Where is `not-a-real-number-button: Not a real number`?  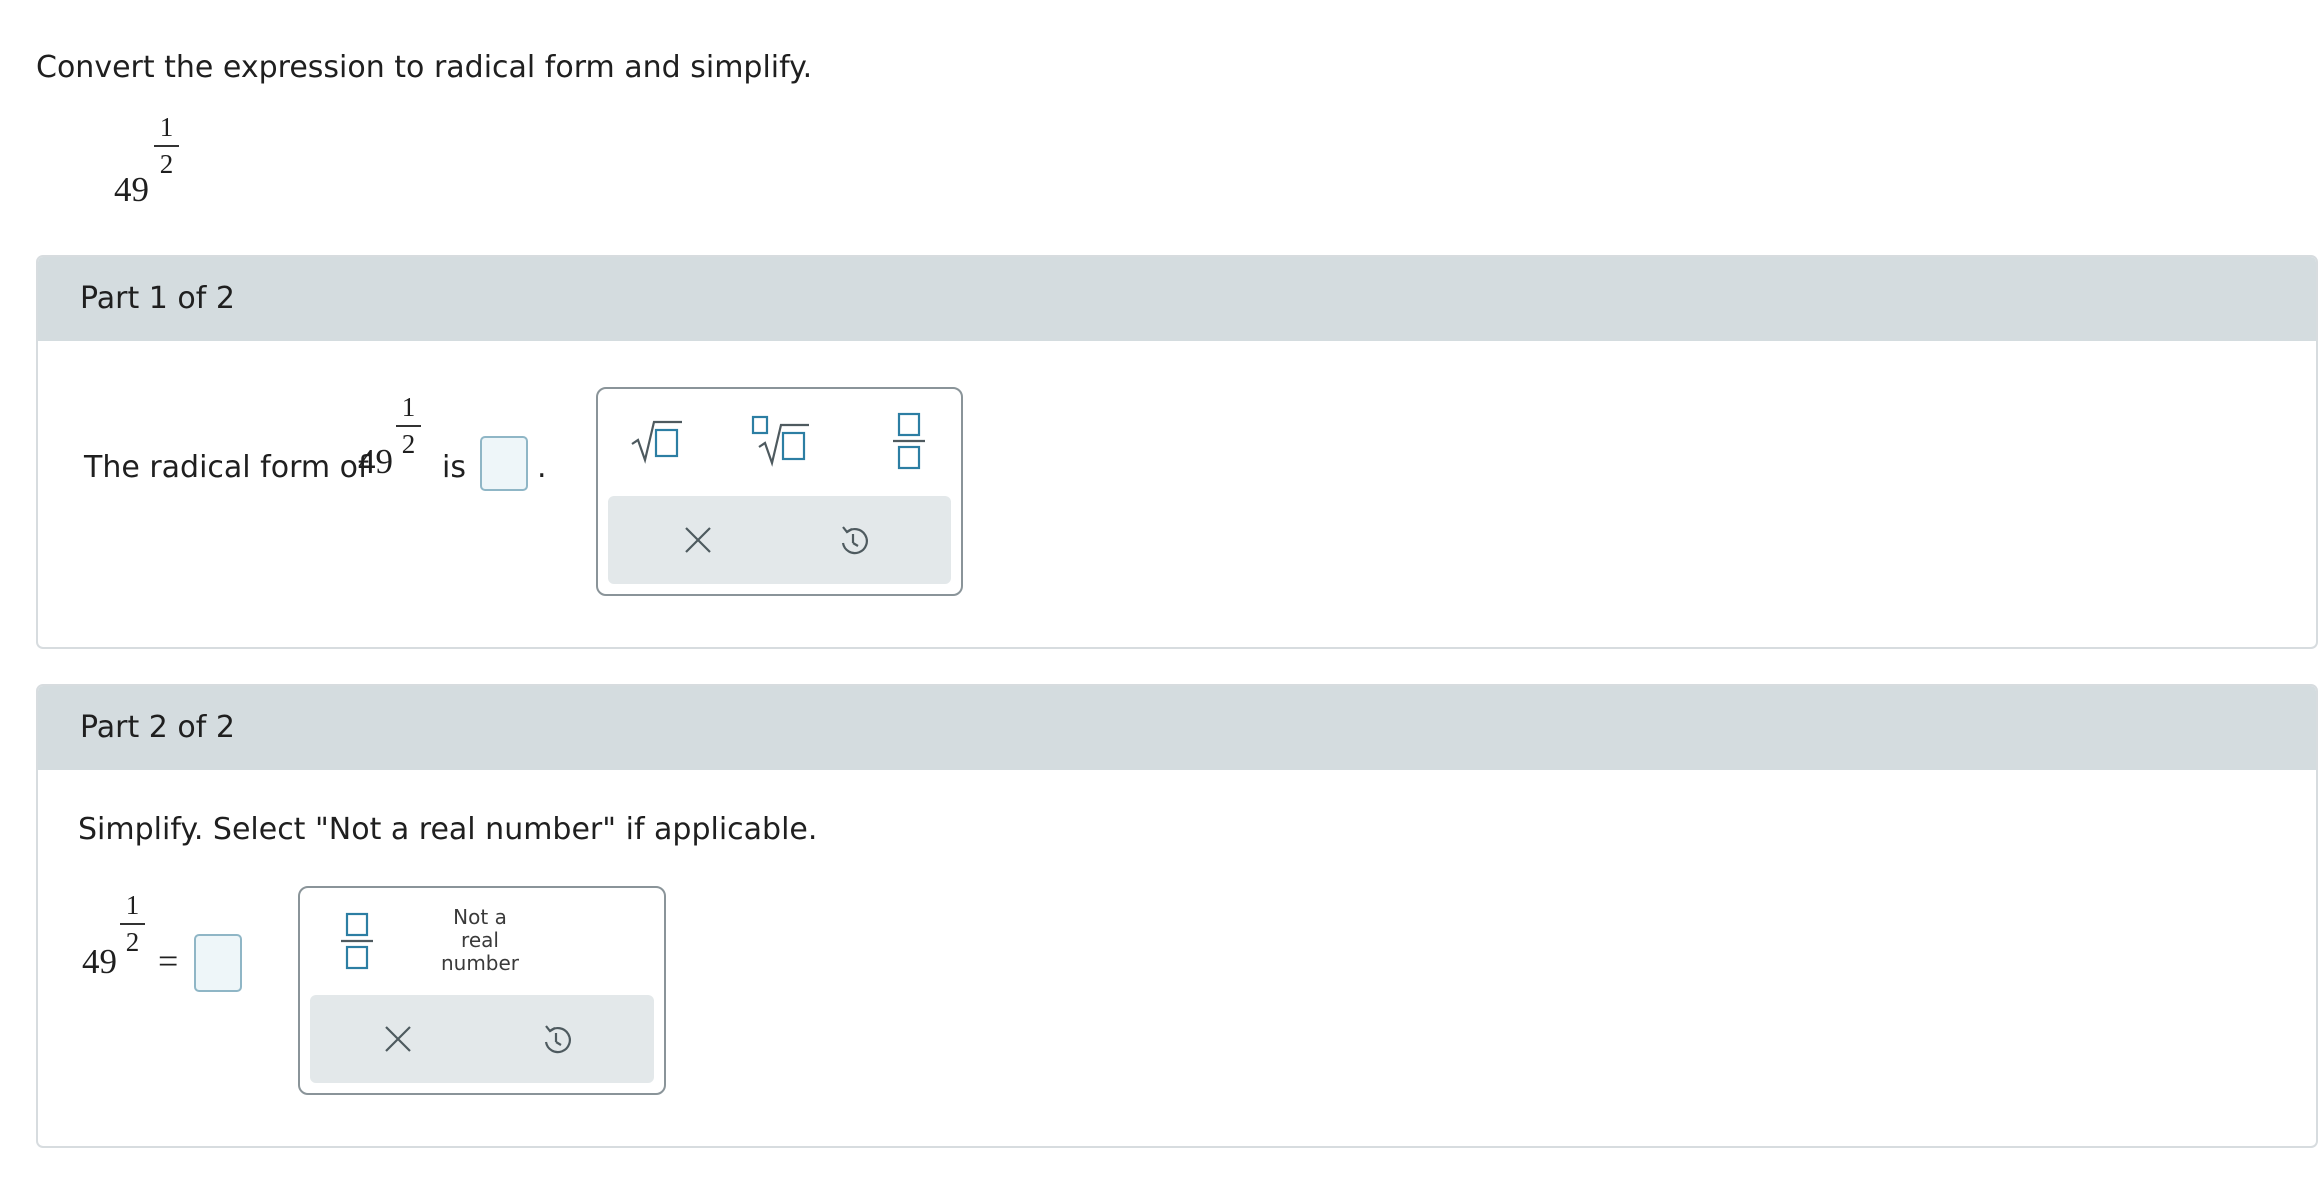 not-a-real-number-button: Not a real number is located at coordinates (480, 940).